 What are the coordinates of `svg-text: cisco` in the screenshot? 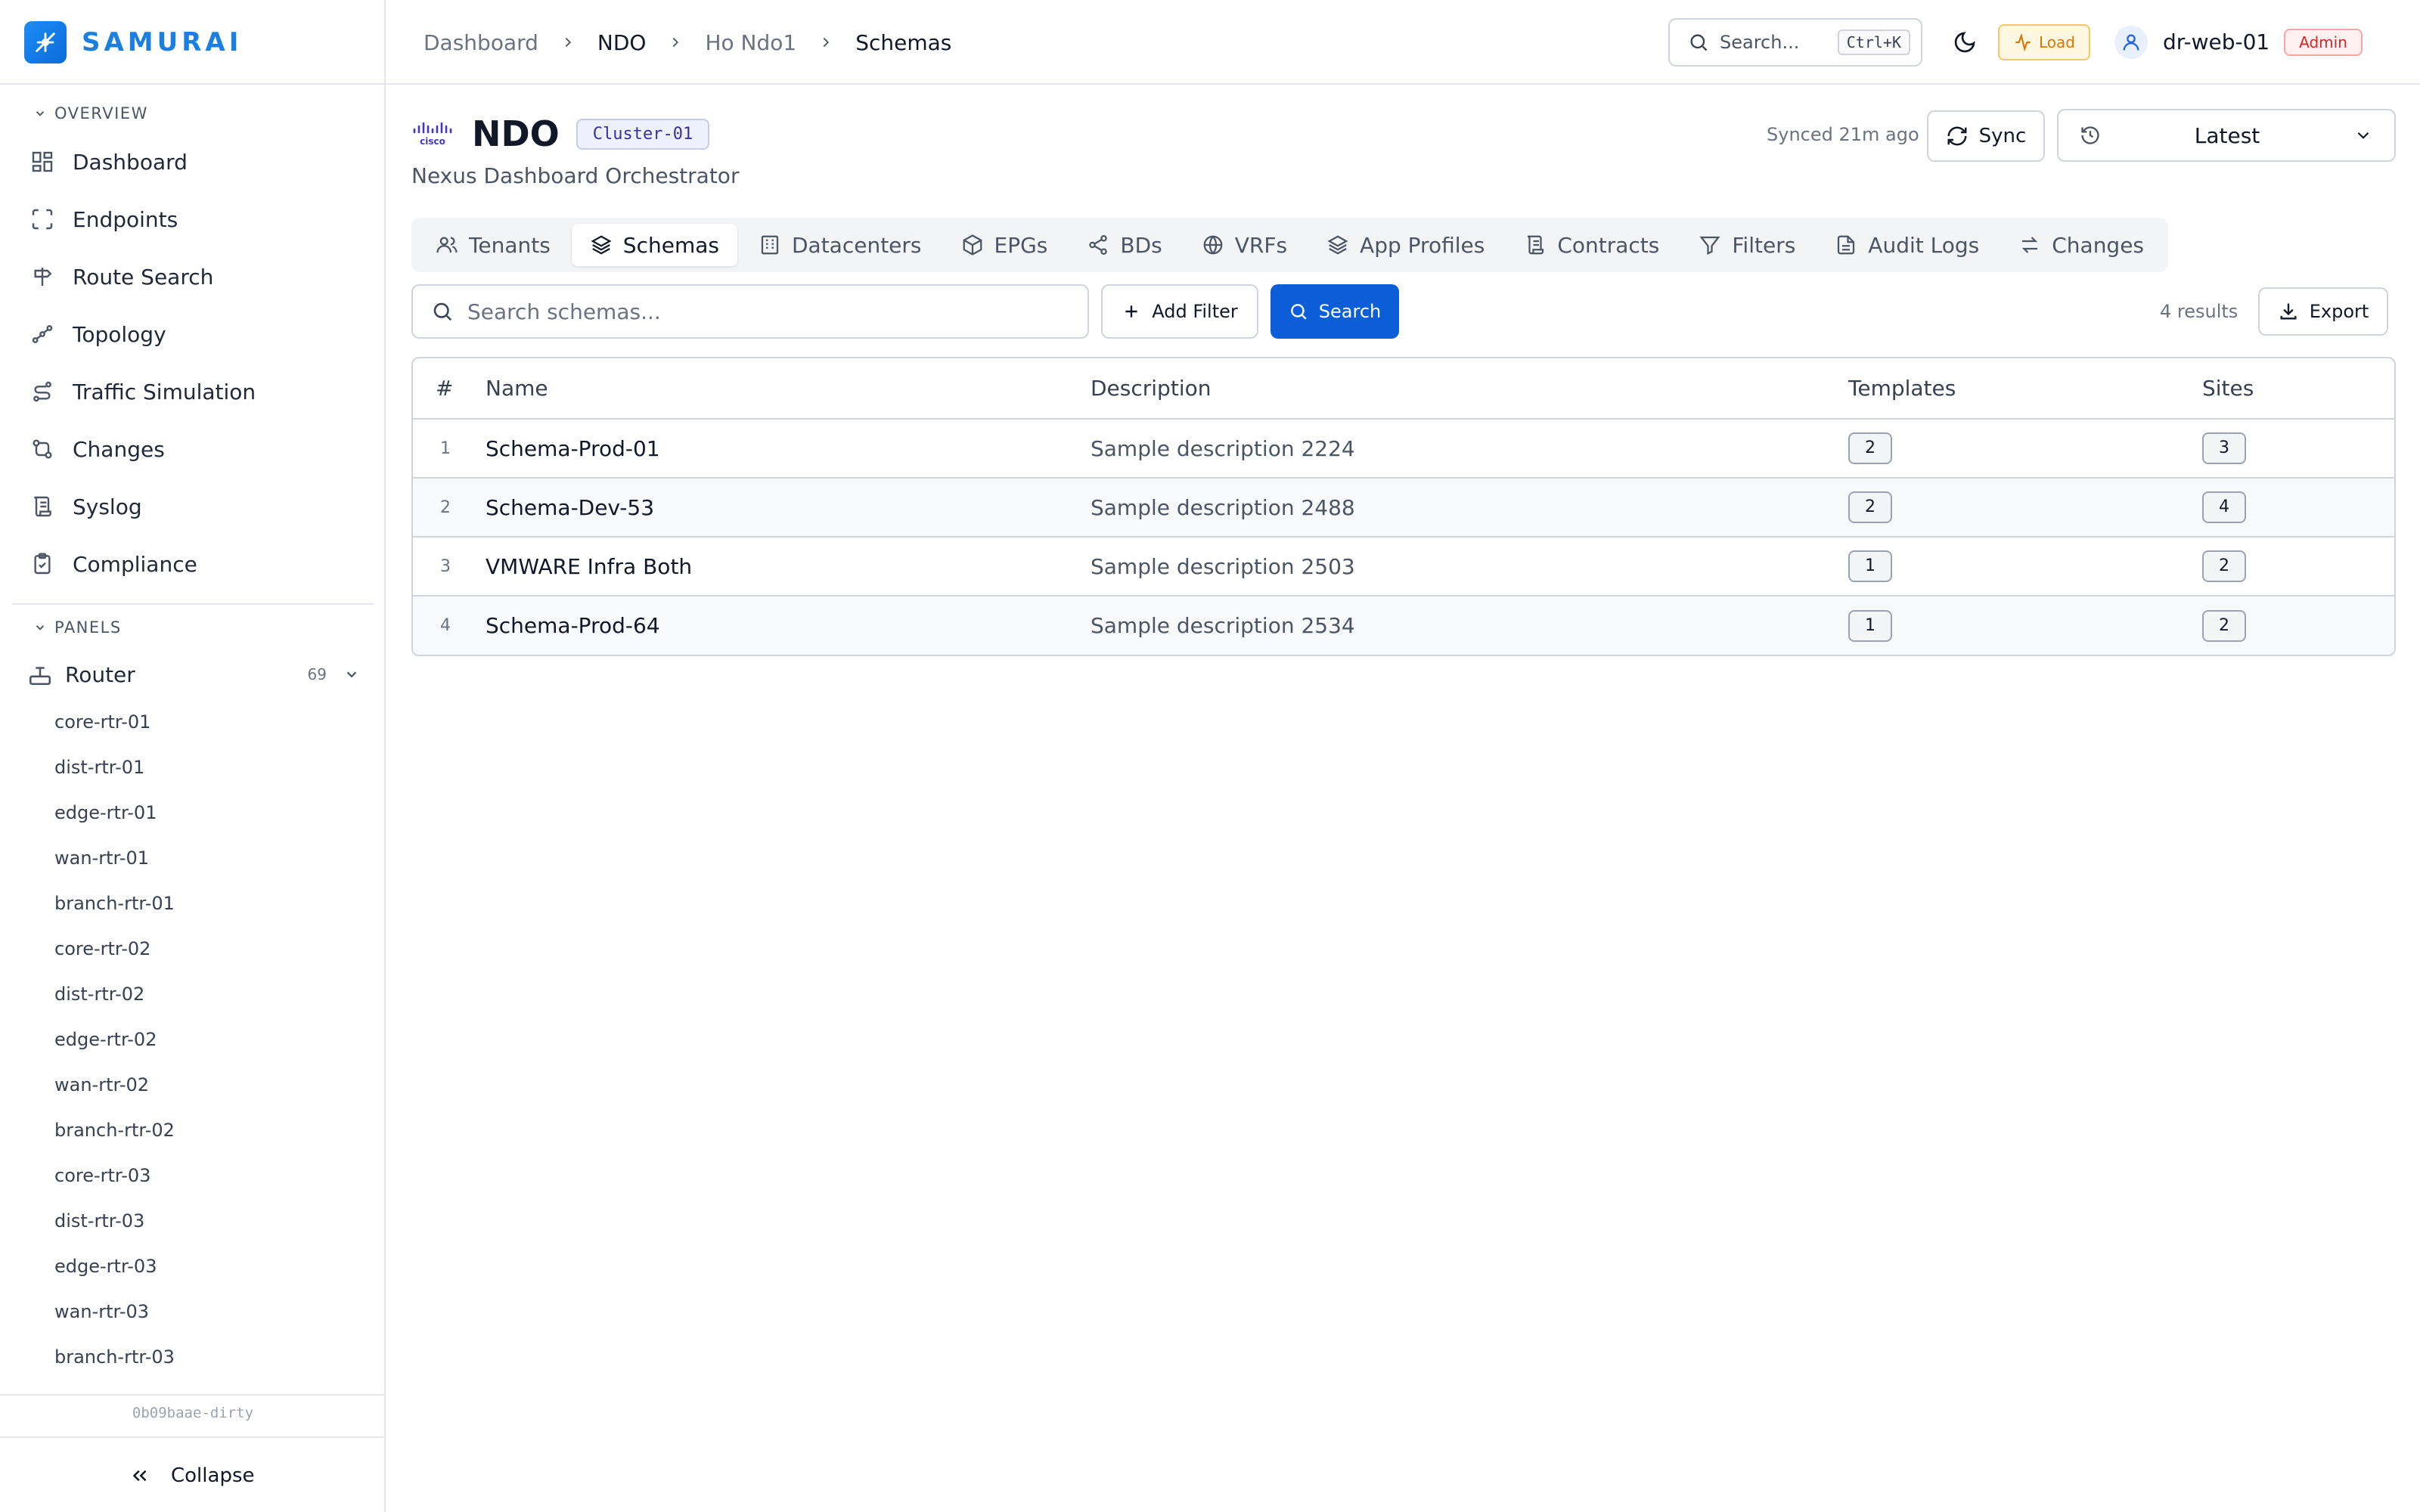 It's located at (432, 141).